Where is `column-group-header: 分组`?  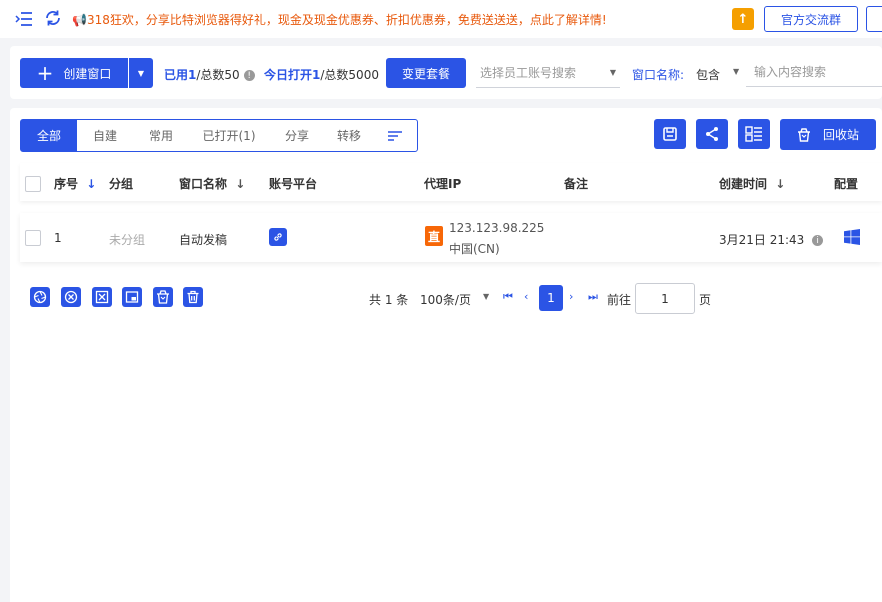 column-group-header: 分组 is located at coordinates (121, 184).